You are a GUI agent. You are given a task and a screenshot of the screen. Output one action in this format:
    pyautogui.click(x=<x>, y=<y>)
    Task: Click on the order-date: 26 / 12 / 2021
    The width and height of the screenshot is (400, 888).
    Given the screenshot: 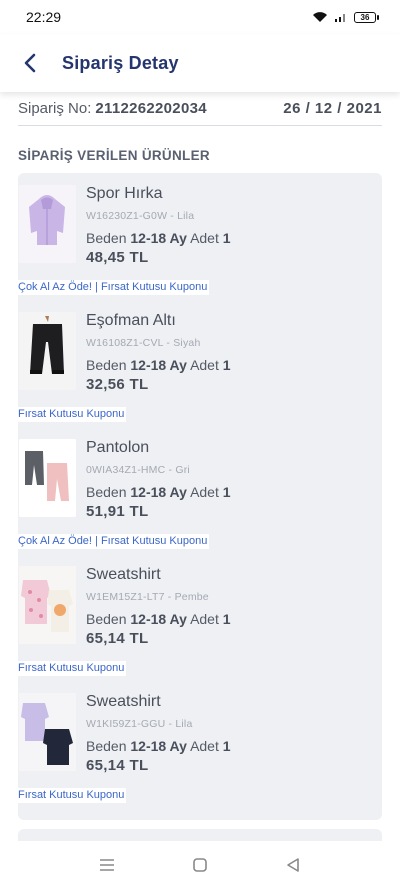 What is the action you would take?
    pyautogui.click(x=332, y=108)
    